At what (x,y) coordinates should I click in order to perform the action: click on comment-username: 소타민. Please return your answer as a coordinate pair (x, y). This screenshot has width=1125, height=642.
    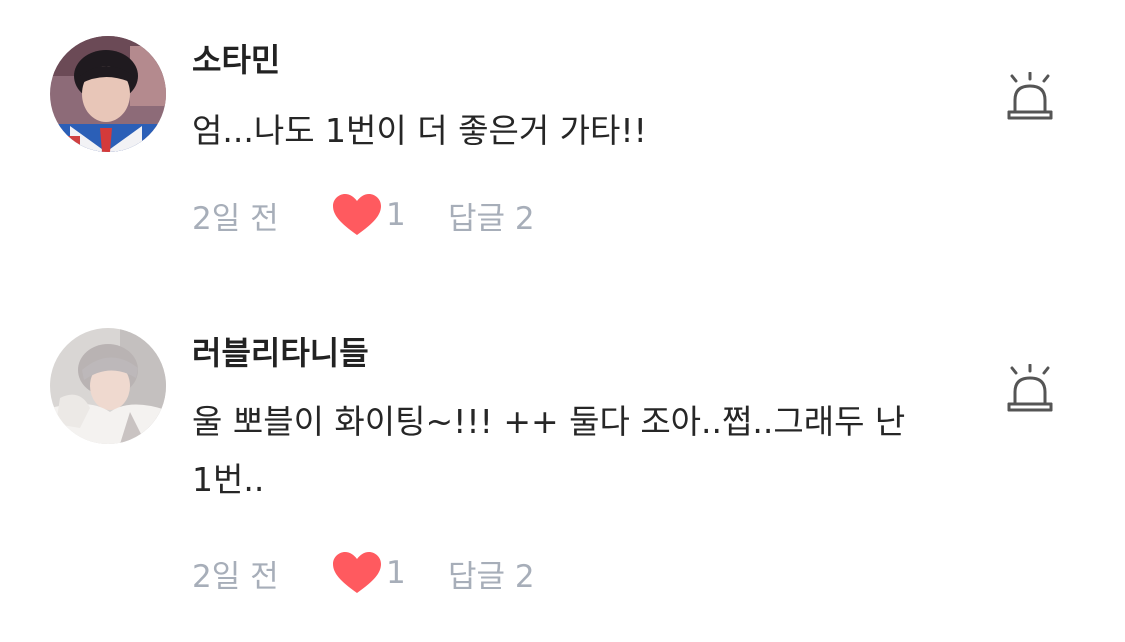
    Looking at the image, I should click on (236, 60).